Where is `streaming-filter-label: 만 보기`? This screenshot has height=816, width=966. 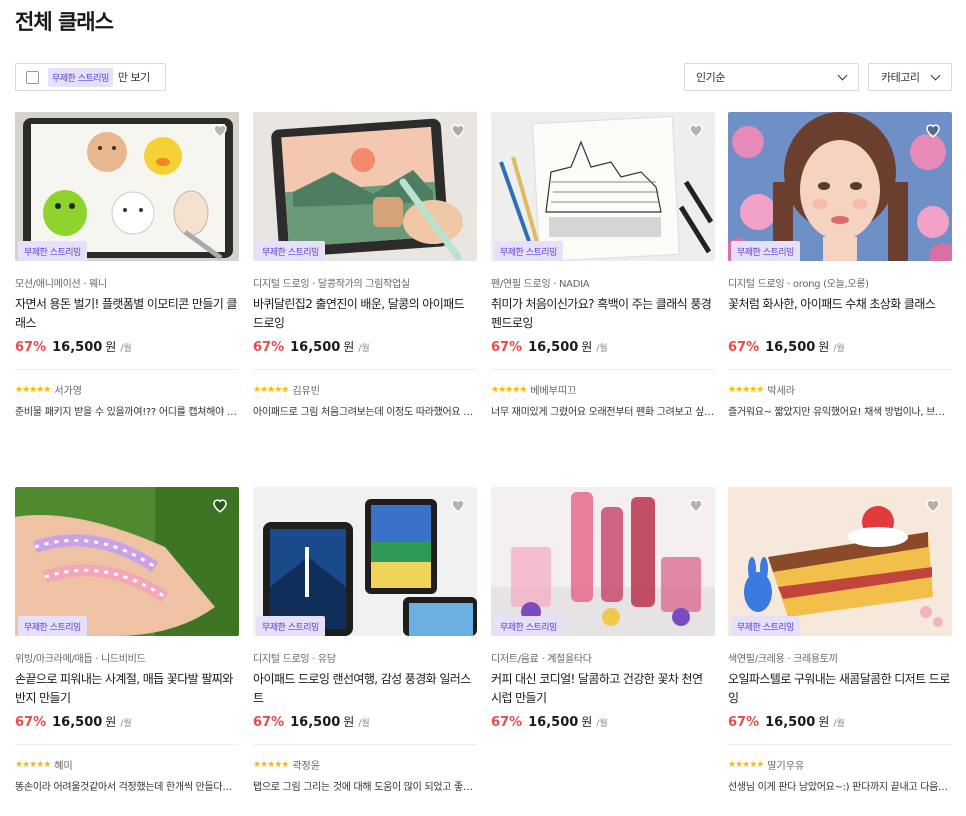
streaming-filter-label: 만 보기 is located at coordinates (133, 77).